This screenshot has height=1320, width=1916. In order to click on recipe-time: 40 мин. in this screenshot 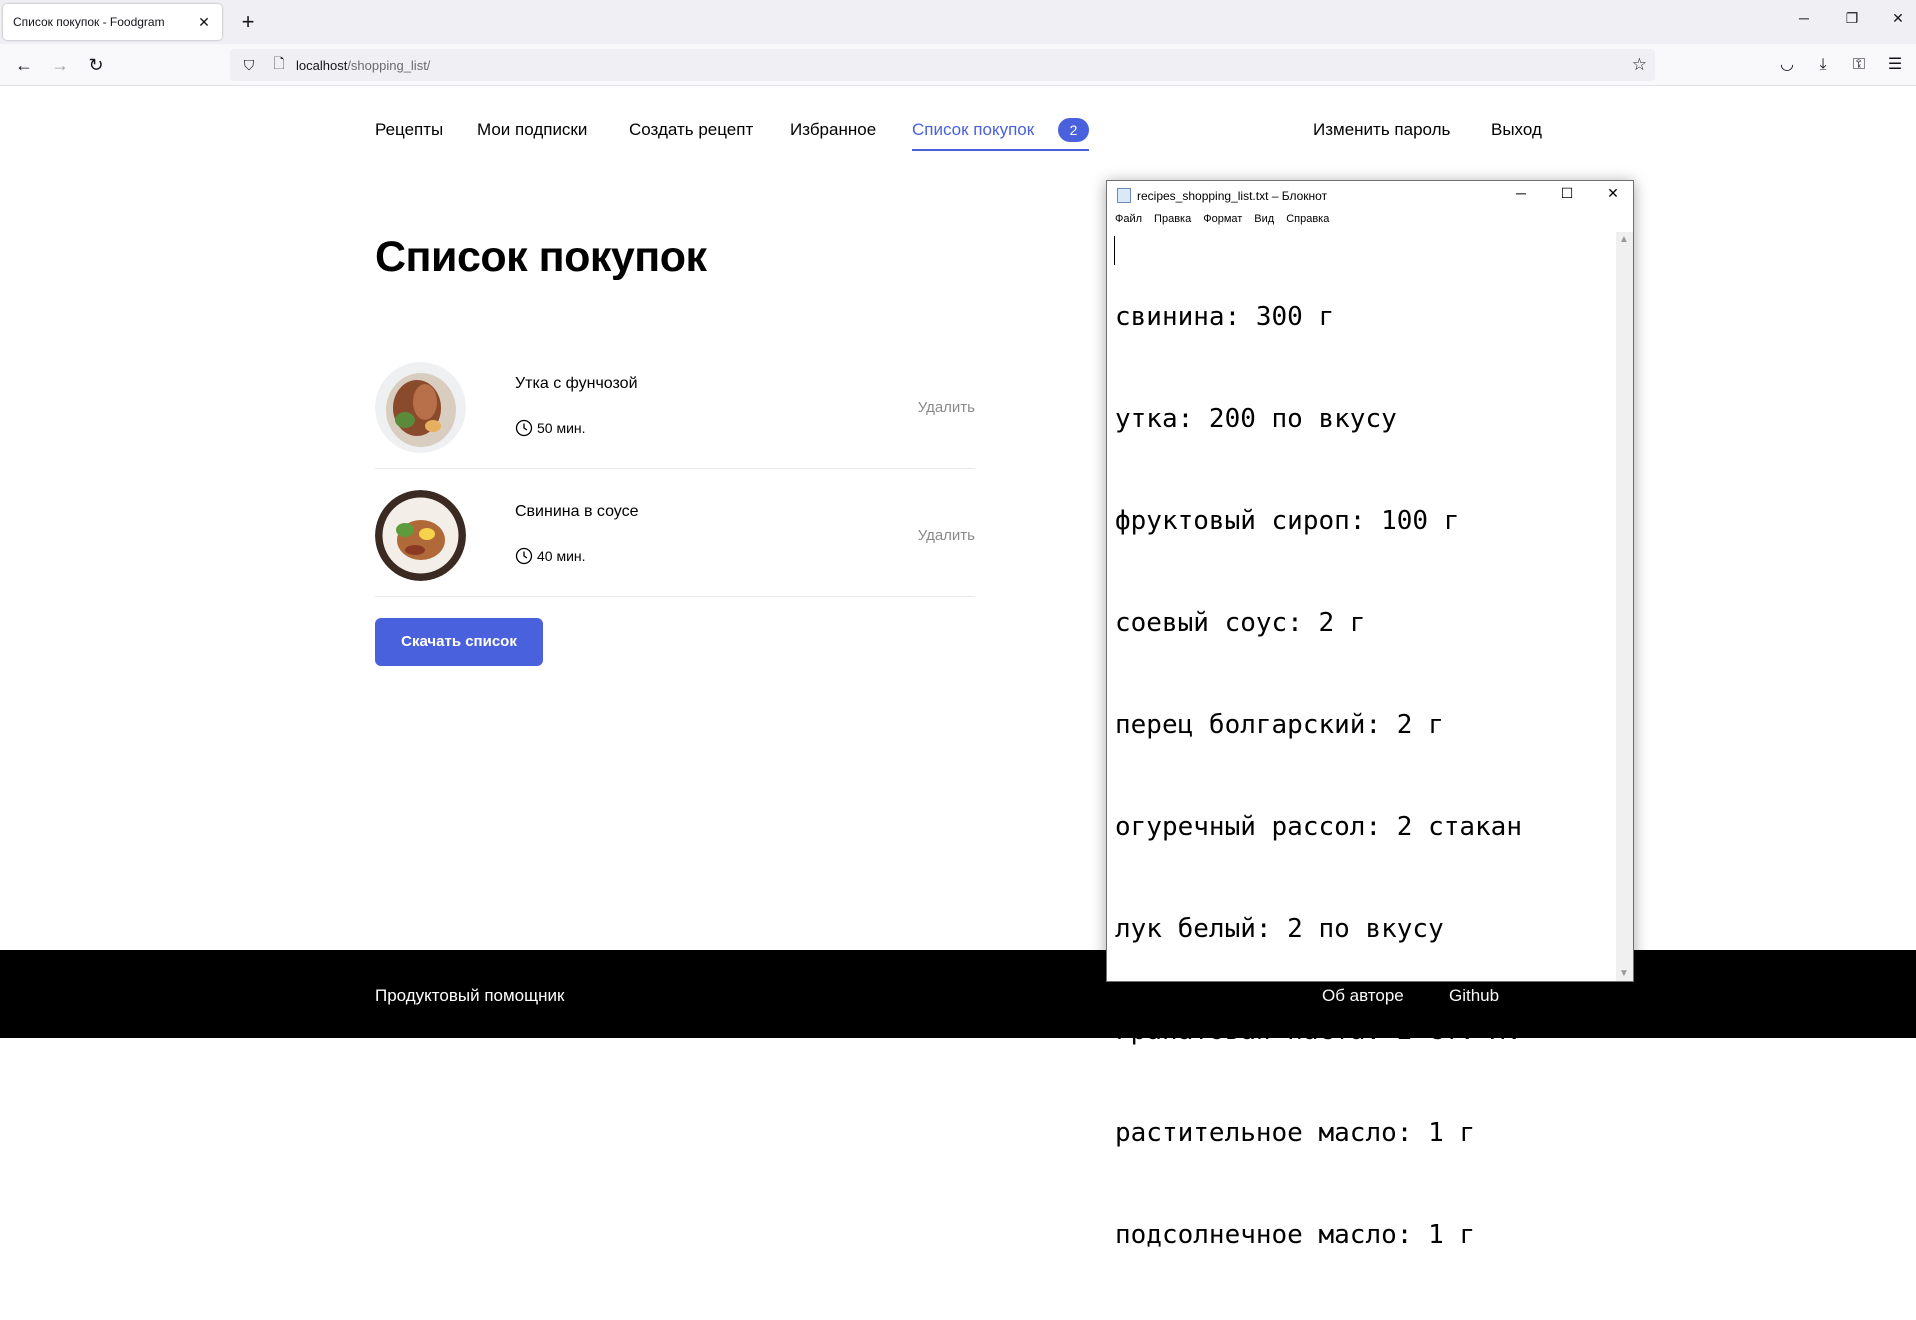, I will do `click(550, 556)`.